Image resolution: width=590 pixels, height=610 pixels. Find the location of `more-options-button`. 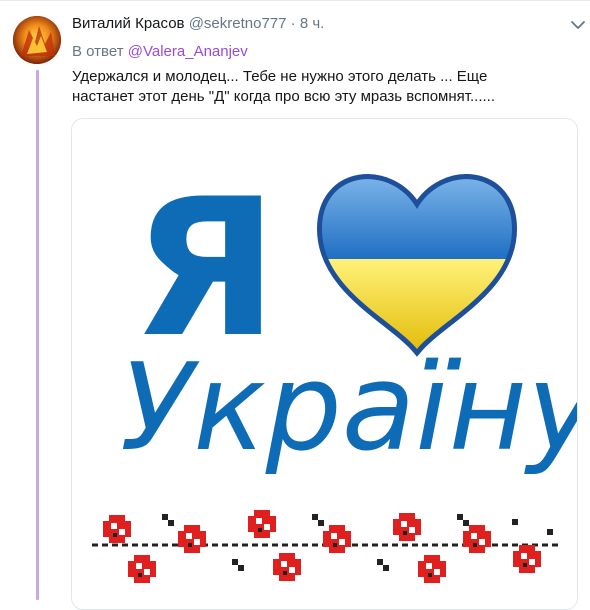

more-options-button is located at coordinates (578, 25).